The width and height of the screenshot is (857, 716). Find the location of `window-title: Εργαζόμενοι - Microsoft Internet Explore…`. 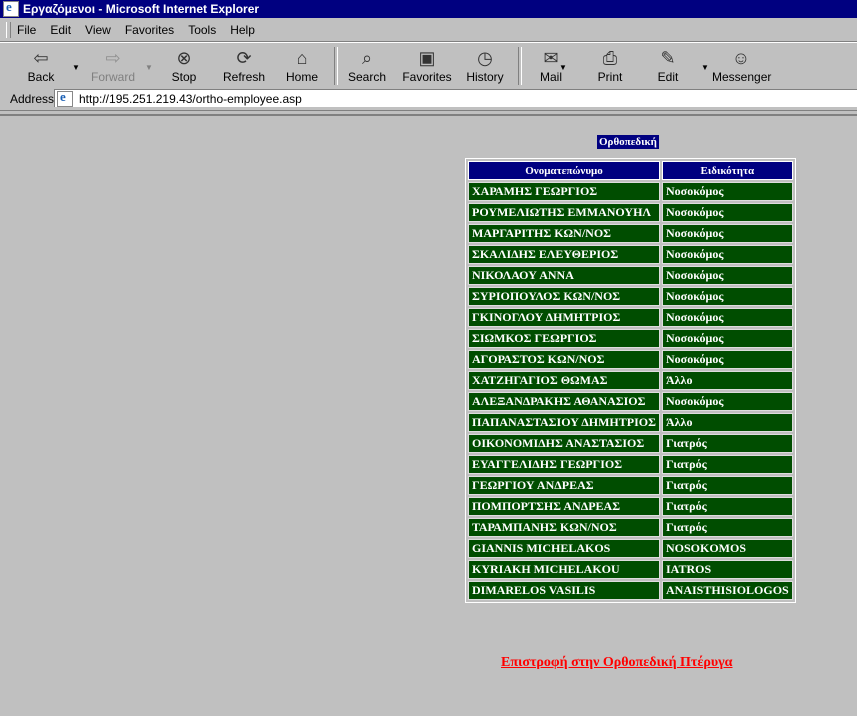

window-title: Εργαζόμενοι - Microsoft Internet Explore… is located at coordinates (141, 9).